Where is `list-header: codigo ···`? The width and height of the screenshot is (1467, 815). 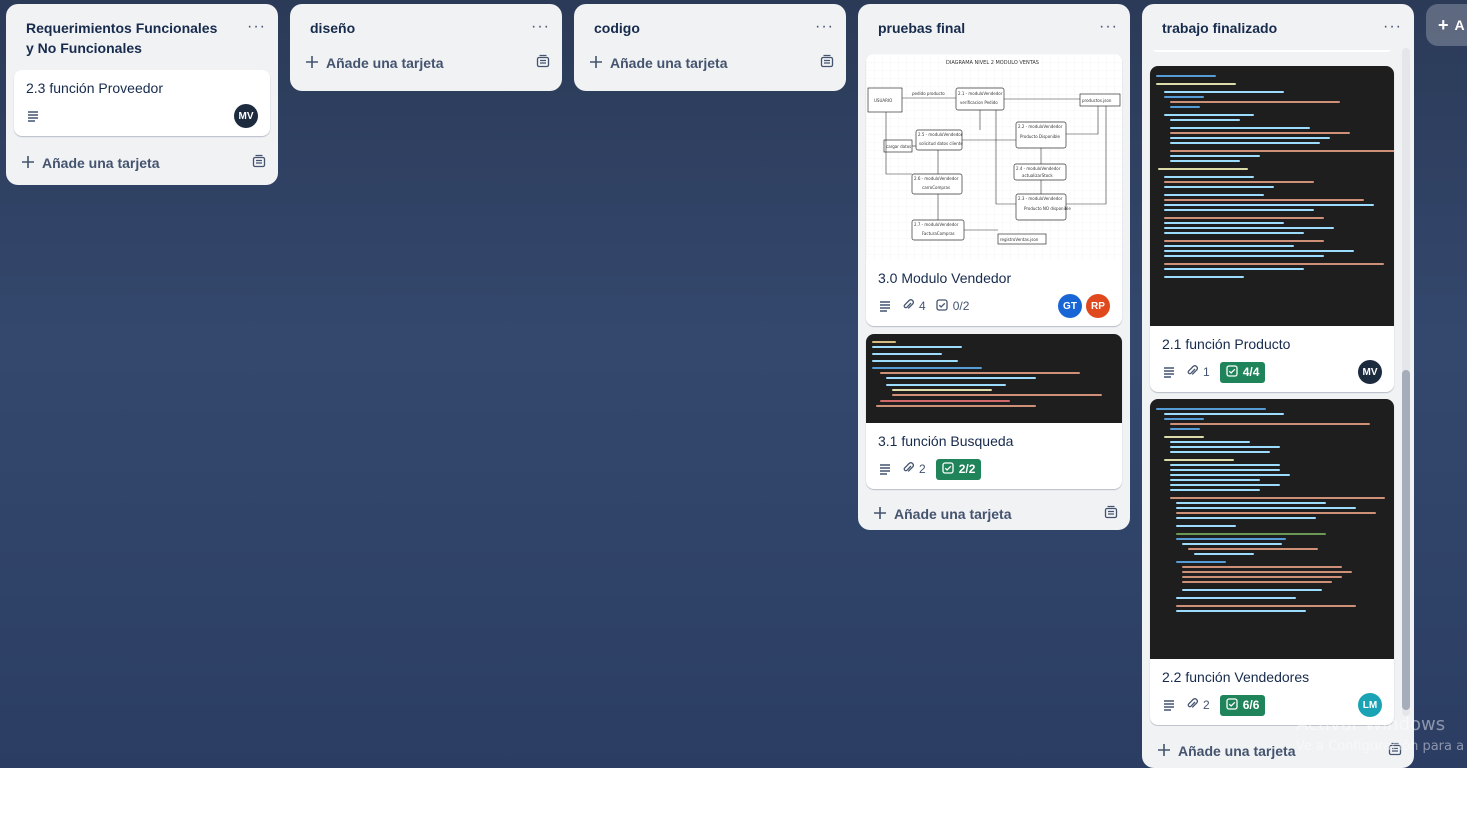 list-header: codigo ··· is located at coordinates (710, 24).